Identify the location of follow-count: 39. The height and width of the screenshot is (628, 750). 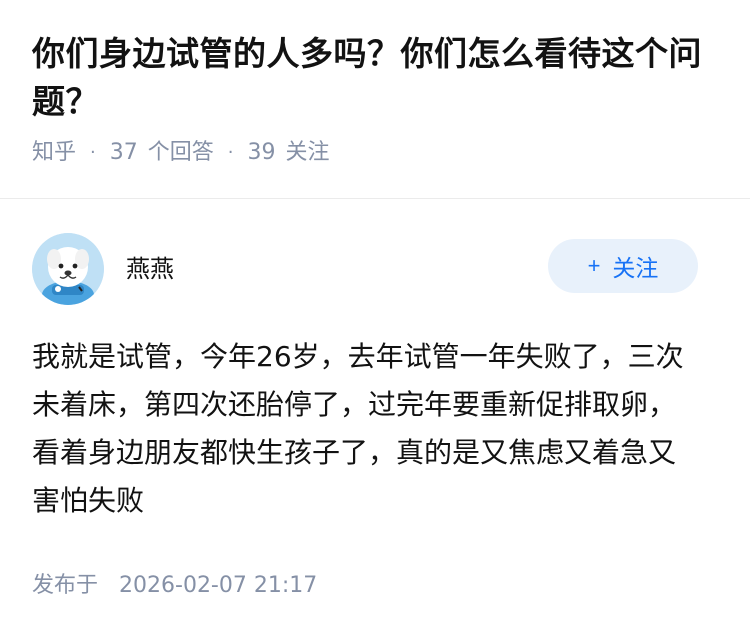
(261, 152).